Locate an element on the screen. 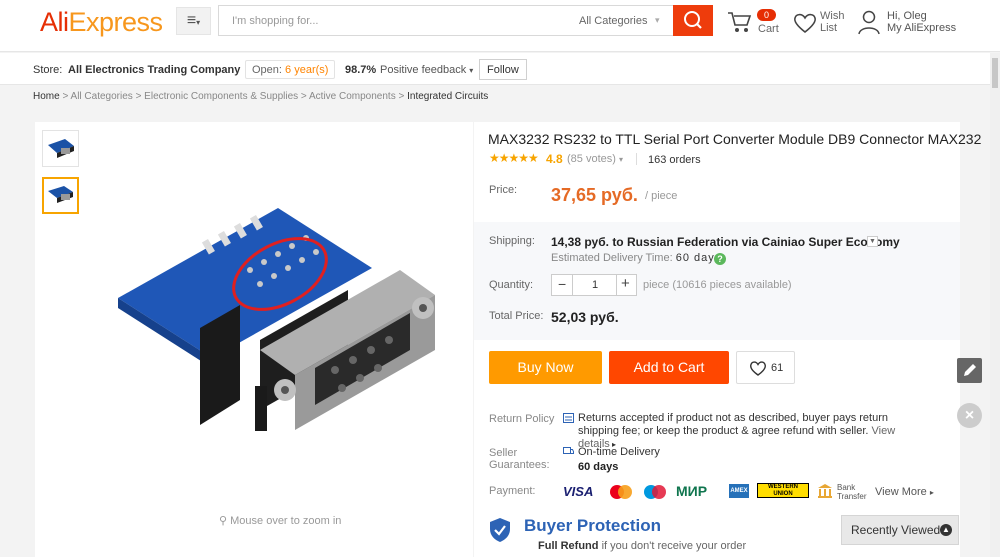 The image size is (1000, 557). rating-value: 4.8 is located at coordinates (554, 159).